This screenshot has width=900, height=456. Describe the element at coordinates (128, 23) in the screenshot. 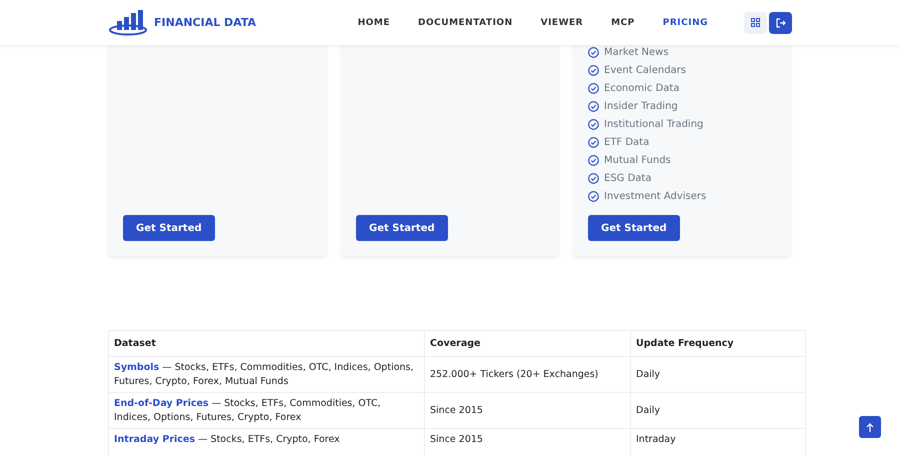

I see `logo-icon` at that location.